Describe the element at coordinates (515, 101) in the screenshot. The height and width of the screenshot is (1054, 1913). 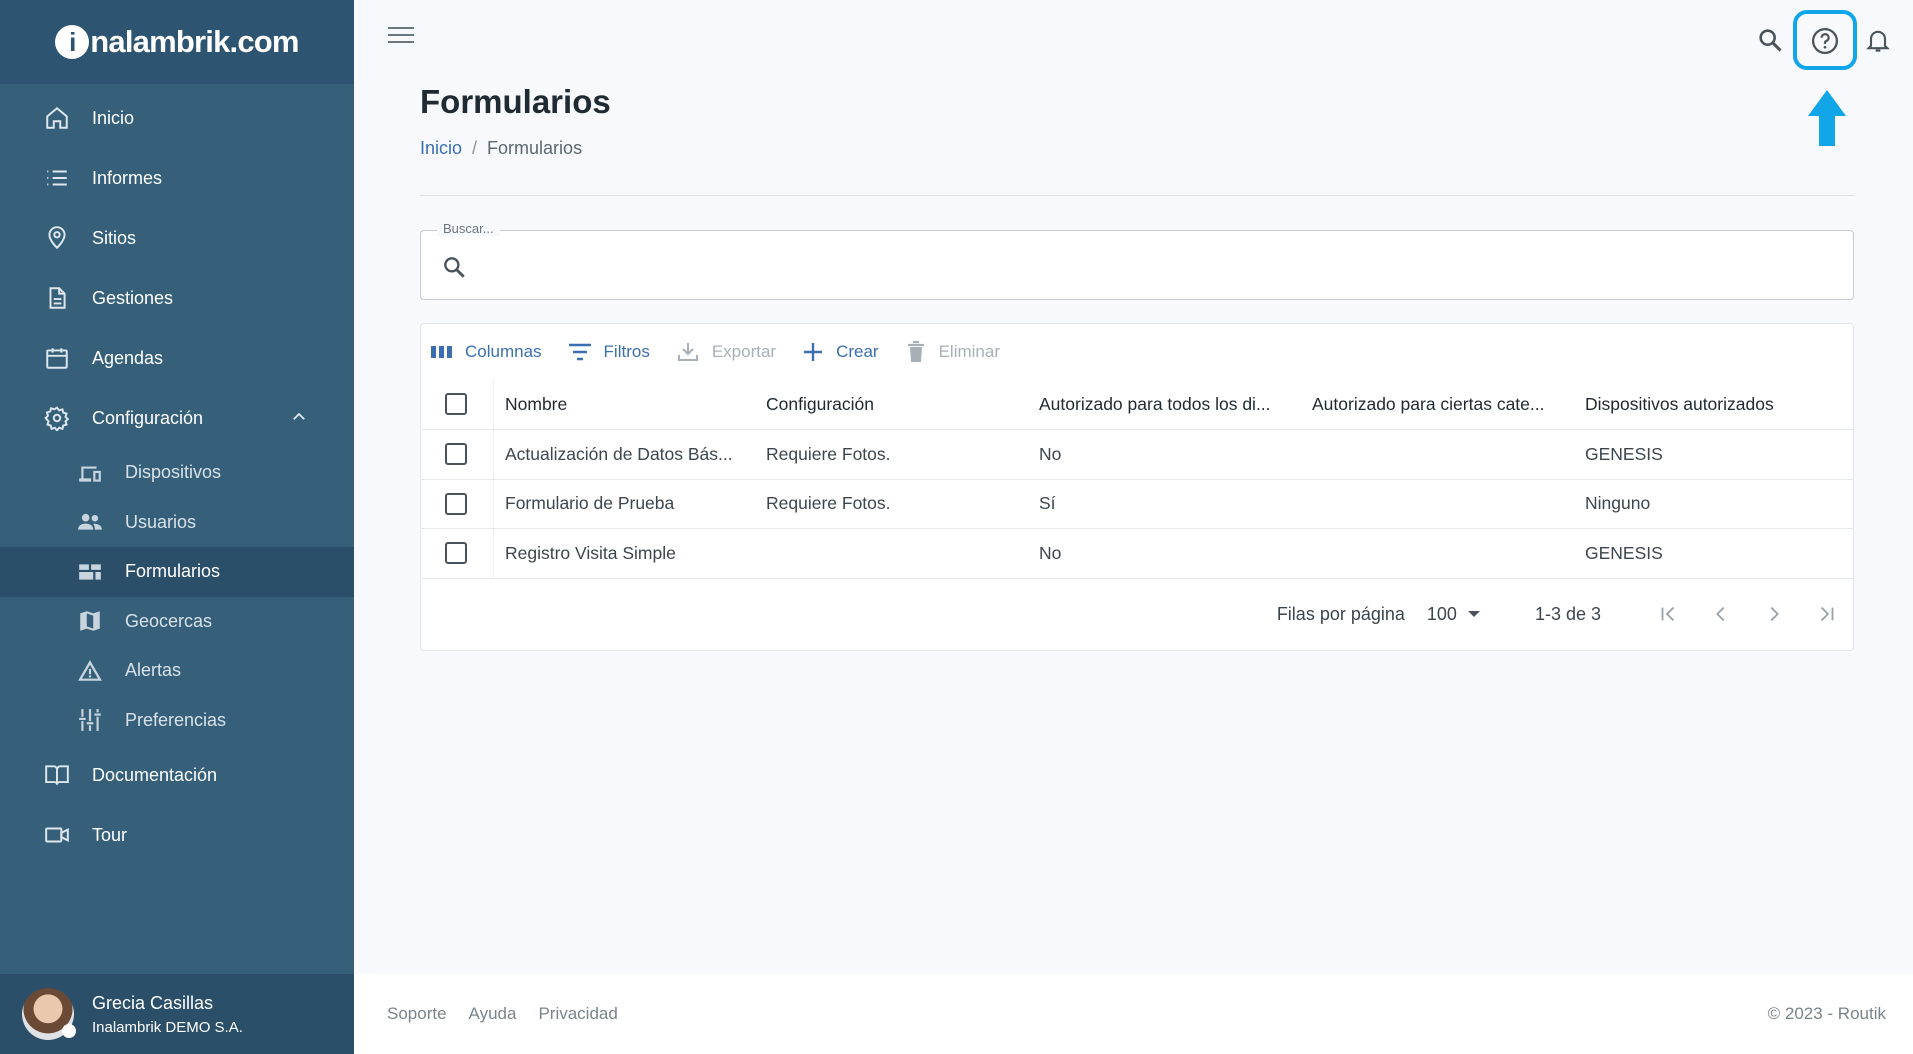
I see `page-title: Formularios` at that location.